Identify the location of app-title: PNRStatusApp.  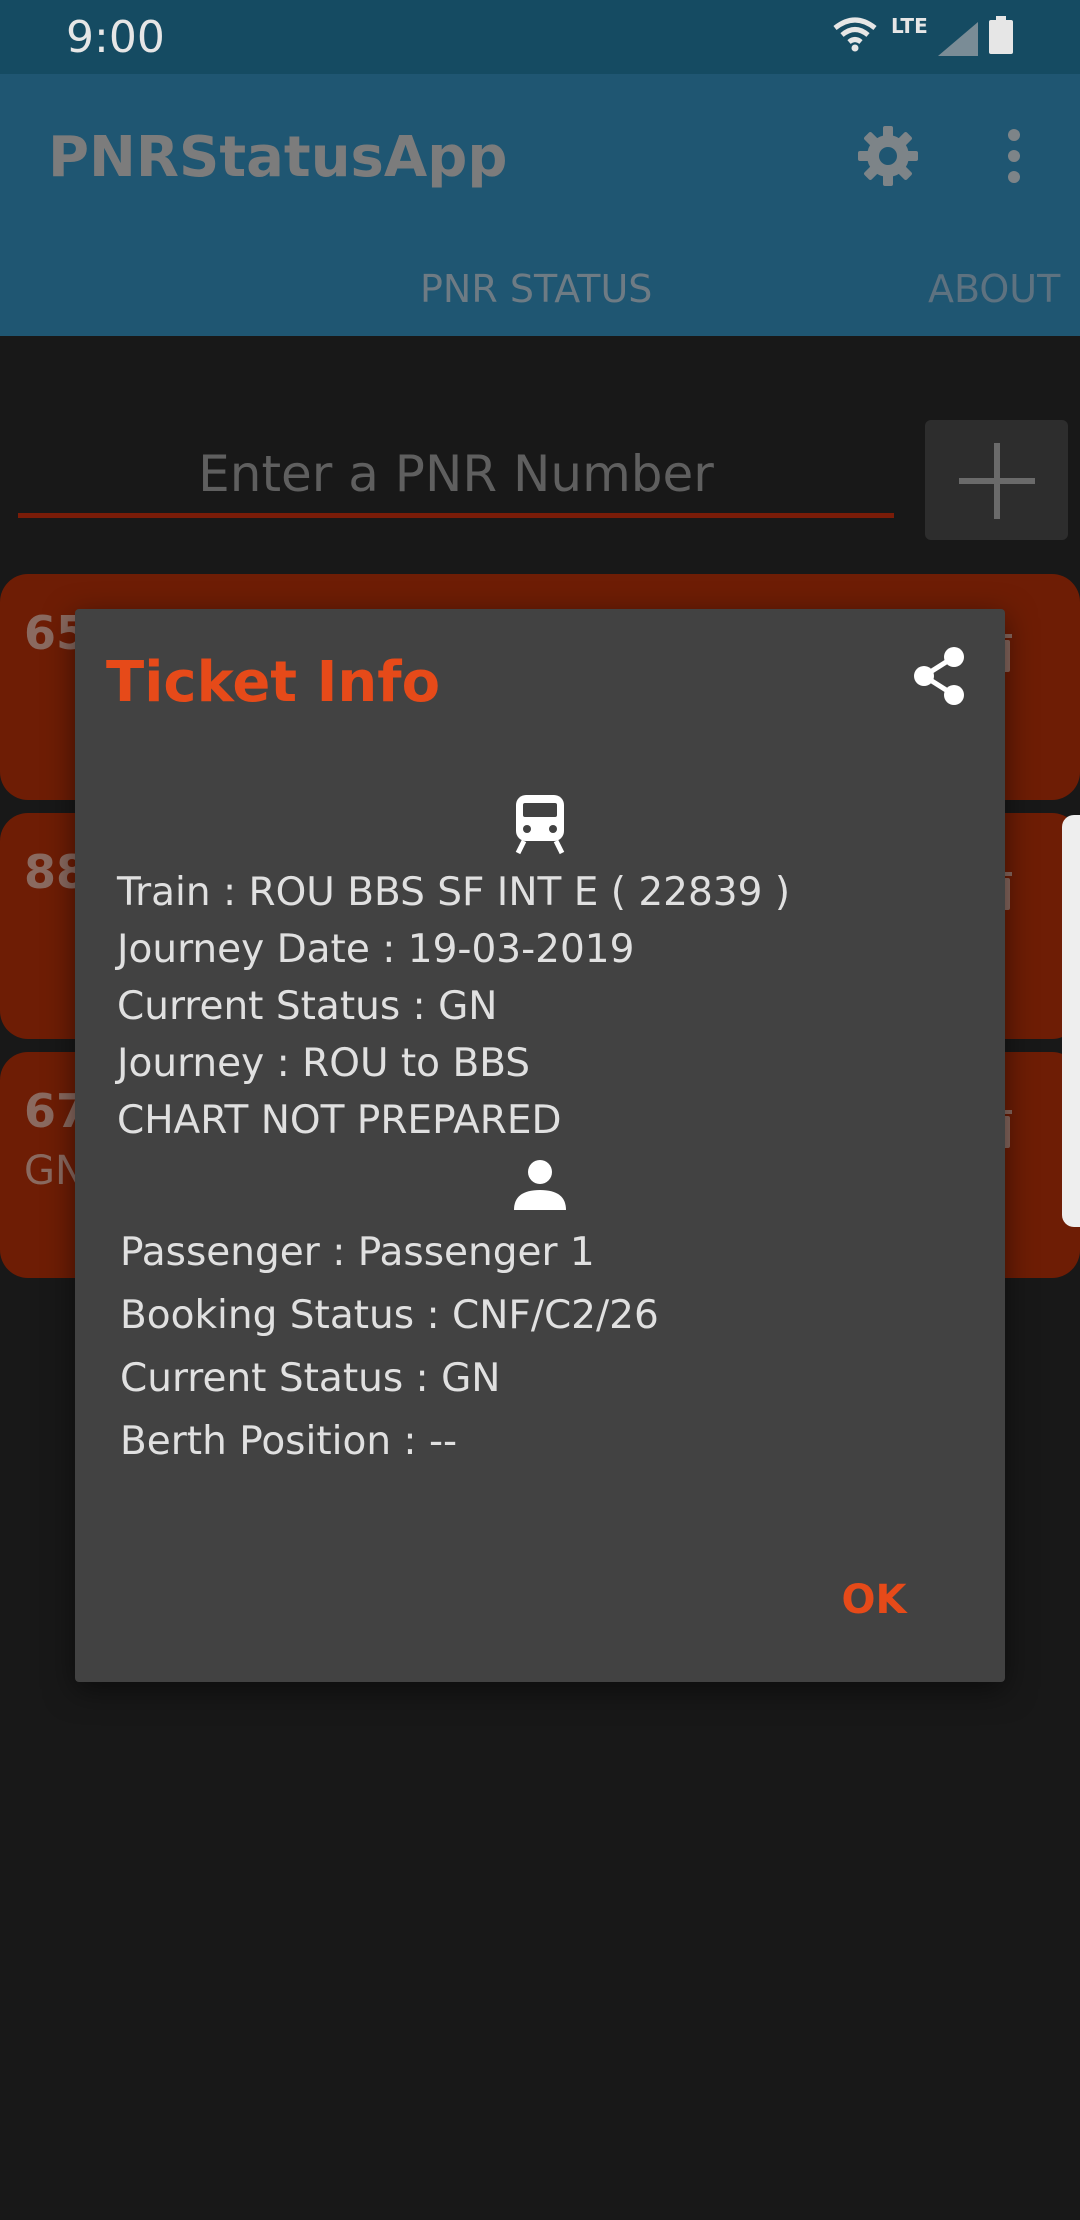
(278, 157).